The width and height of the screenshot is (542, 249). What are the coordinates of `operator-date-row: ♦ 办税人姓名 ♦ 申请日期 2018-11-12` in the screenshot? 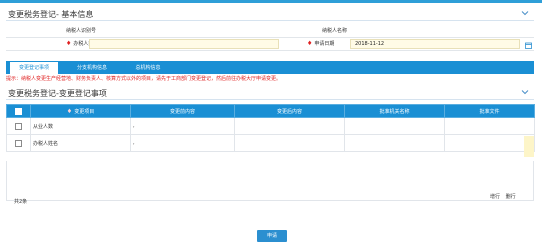 It's located at (270, 44).